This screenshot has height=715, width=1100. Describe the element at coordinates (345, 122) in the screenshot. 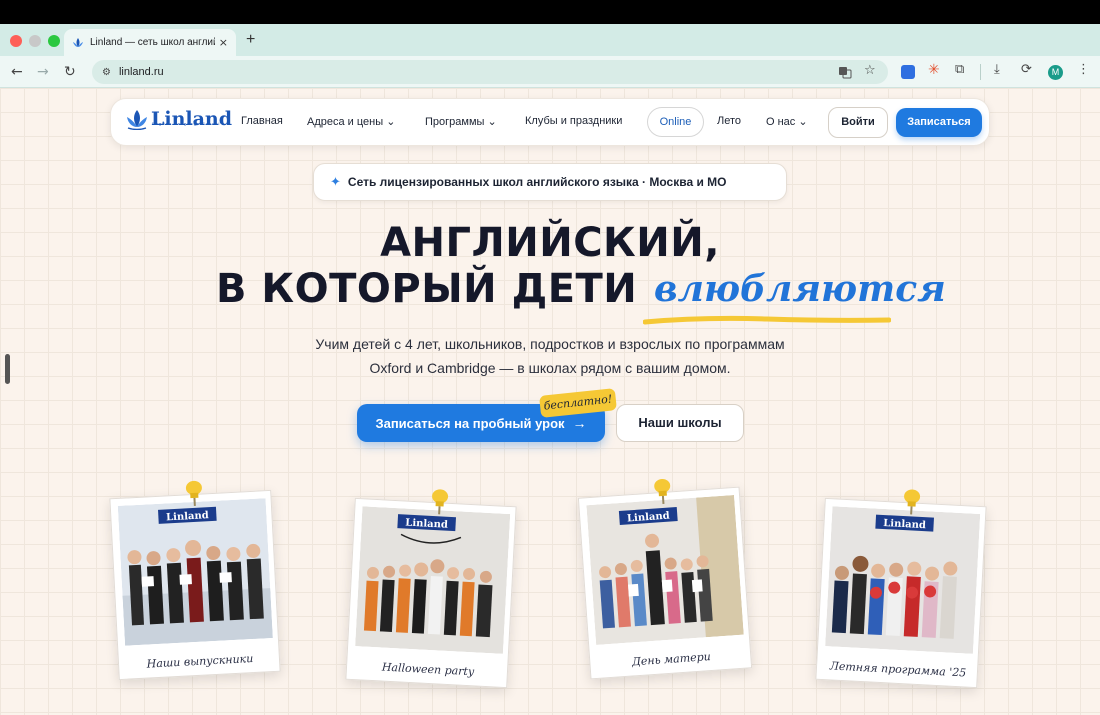

I see `nav-addresses-label: Адреса и цены` at that location.